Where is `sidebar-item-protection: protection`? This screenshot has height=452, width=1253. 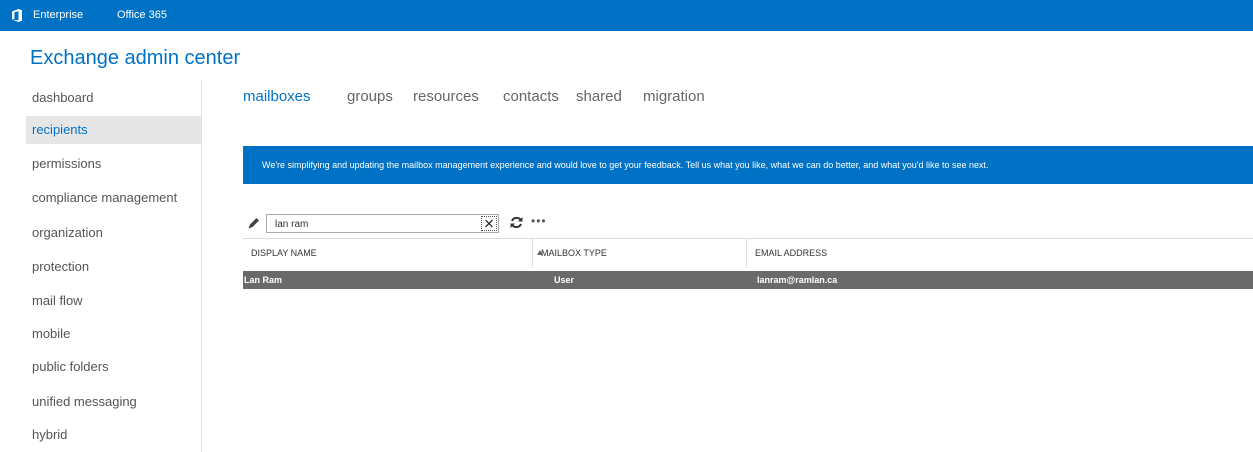
sidebar-item-protection: protection is located at coordinates (113, 267).